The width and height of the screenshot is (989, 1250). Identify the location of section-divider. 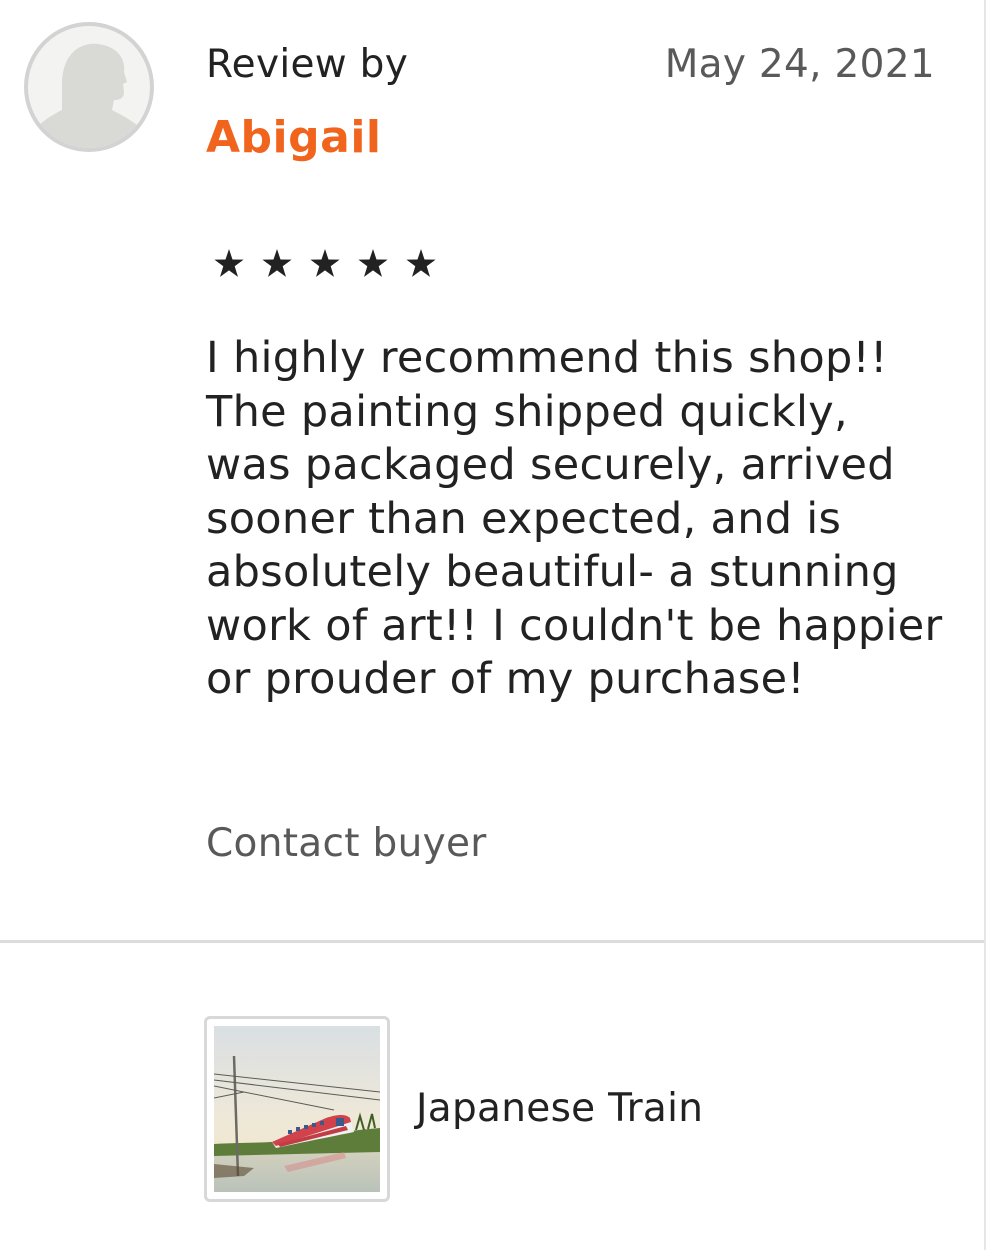
(492, 941).